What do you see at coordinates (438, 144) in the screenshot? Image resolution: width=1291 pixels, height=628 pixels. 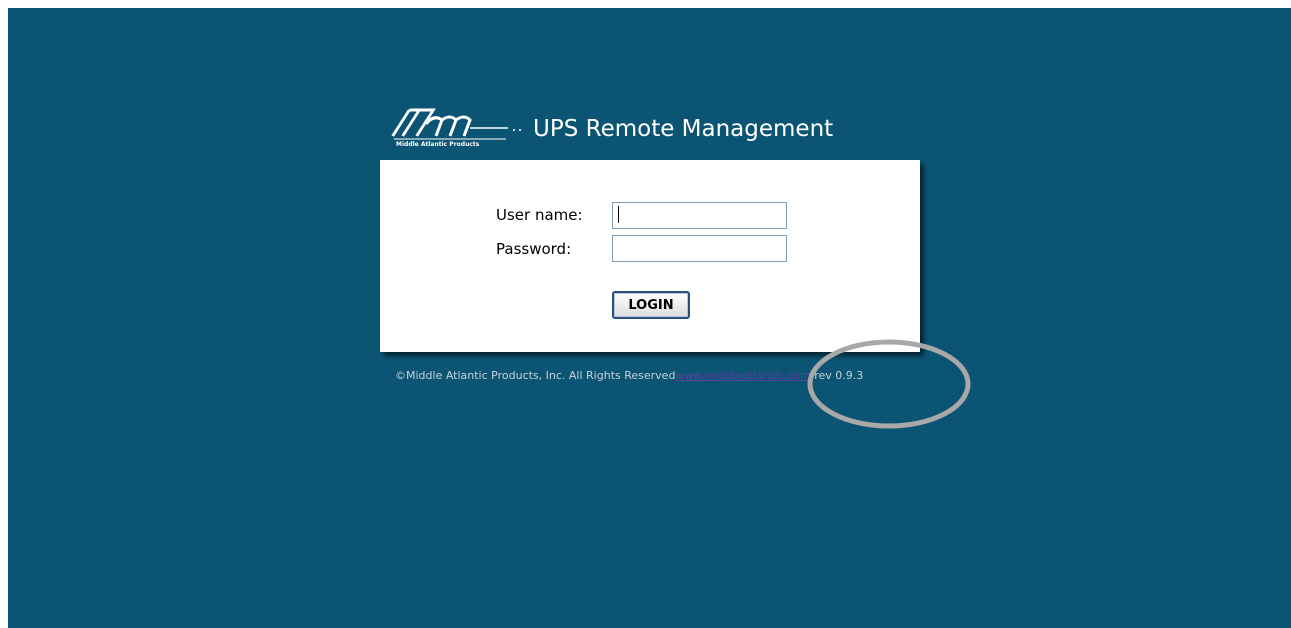 I see `logo-caption: Middle Atlantic Products` at bounding box center [438, 144].